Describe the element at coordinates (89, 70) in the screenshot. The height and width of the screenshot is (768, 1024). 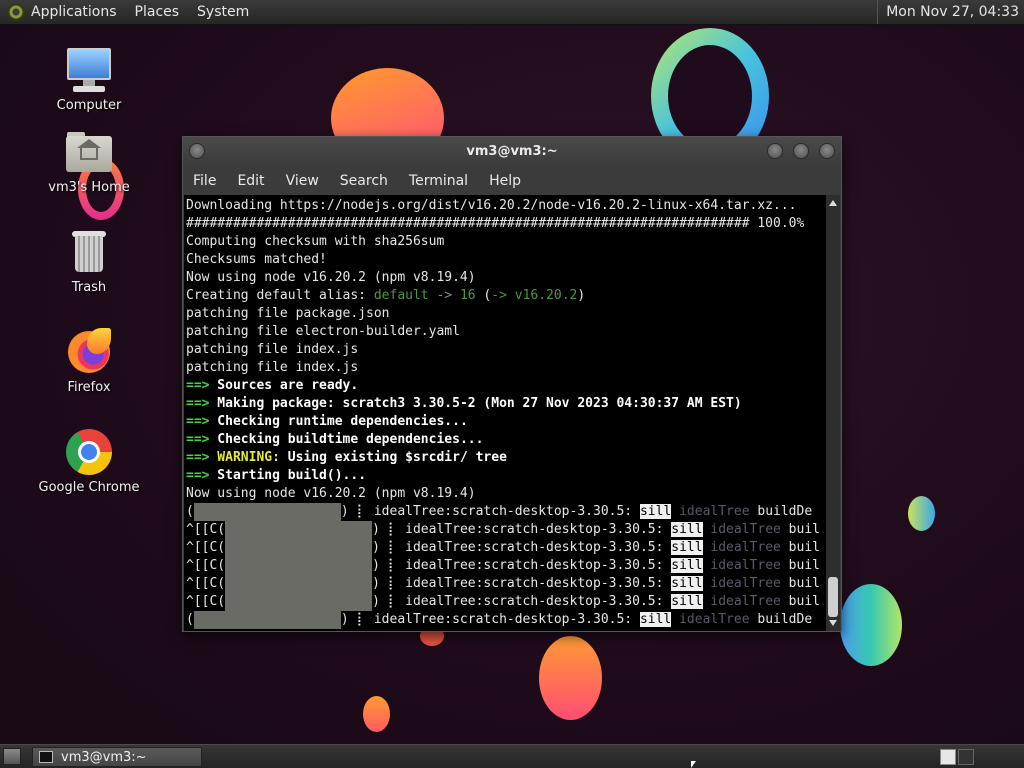
I see `computer-icon` at that location.